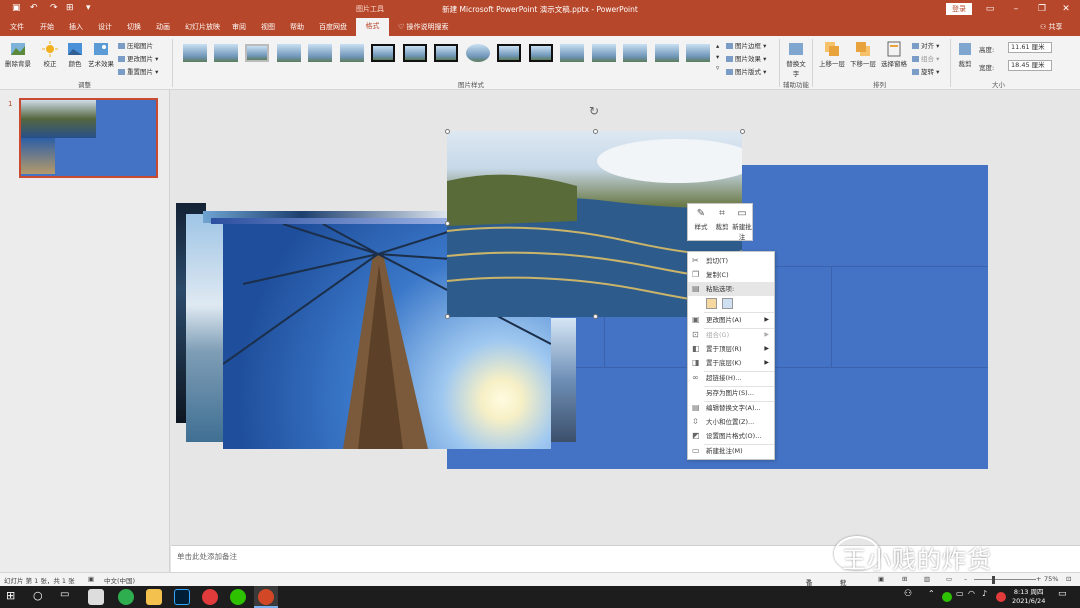  What do you see at coordinates (17, 27) in the screenshot?
I see `tab-file: 文件` at bounding box center [17, 27].